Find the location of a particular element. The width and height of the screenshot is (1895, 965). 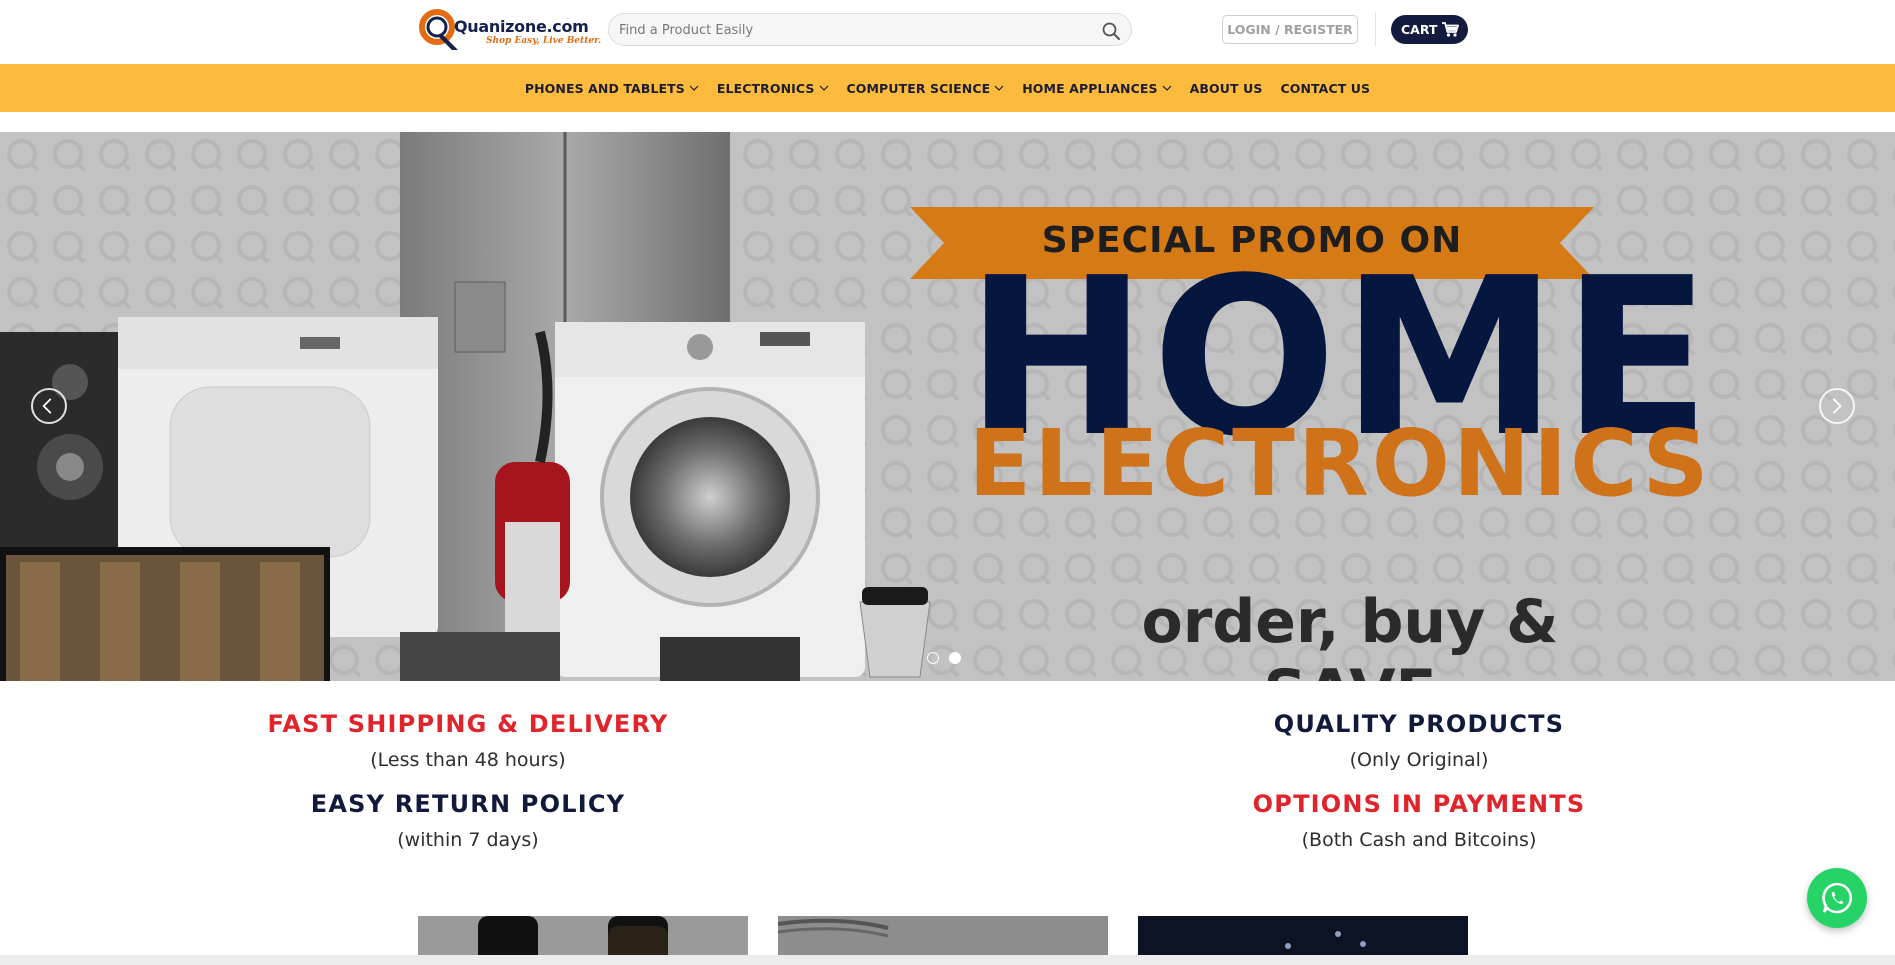

cart-button: CART is located at coordinates (1429, 29).